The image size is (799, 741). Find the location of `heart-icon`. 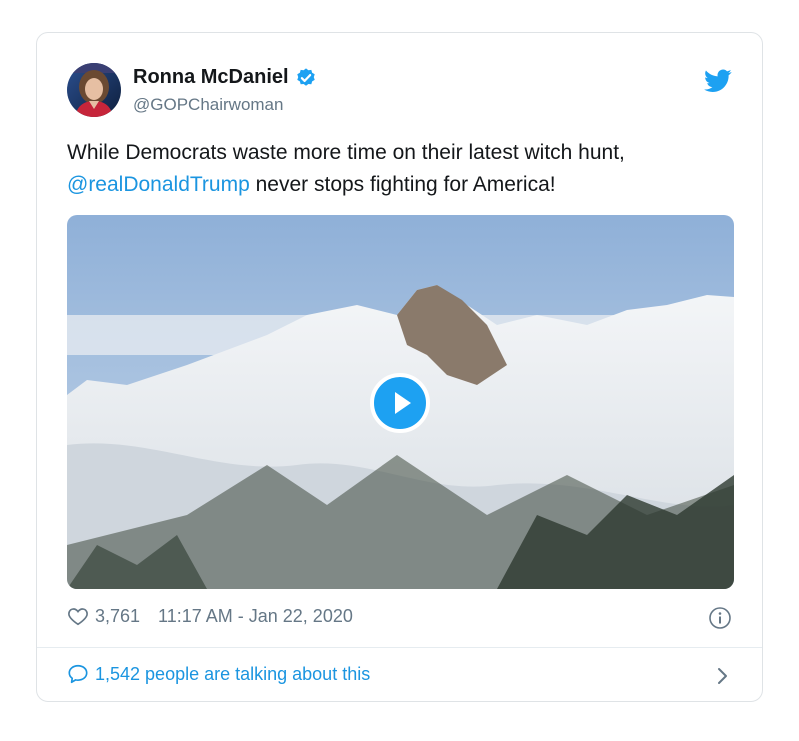

heart-icon is located at coordinates (78, 616).